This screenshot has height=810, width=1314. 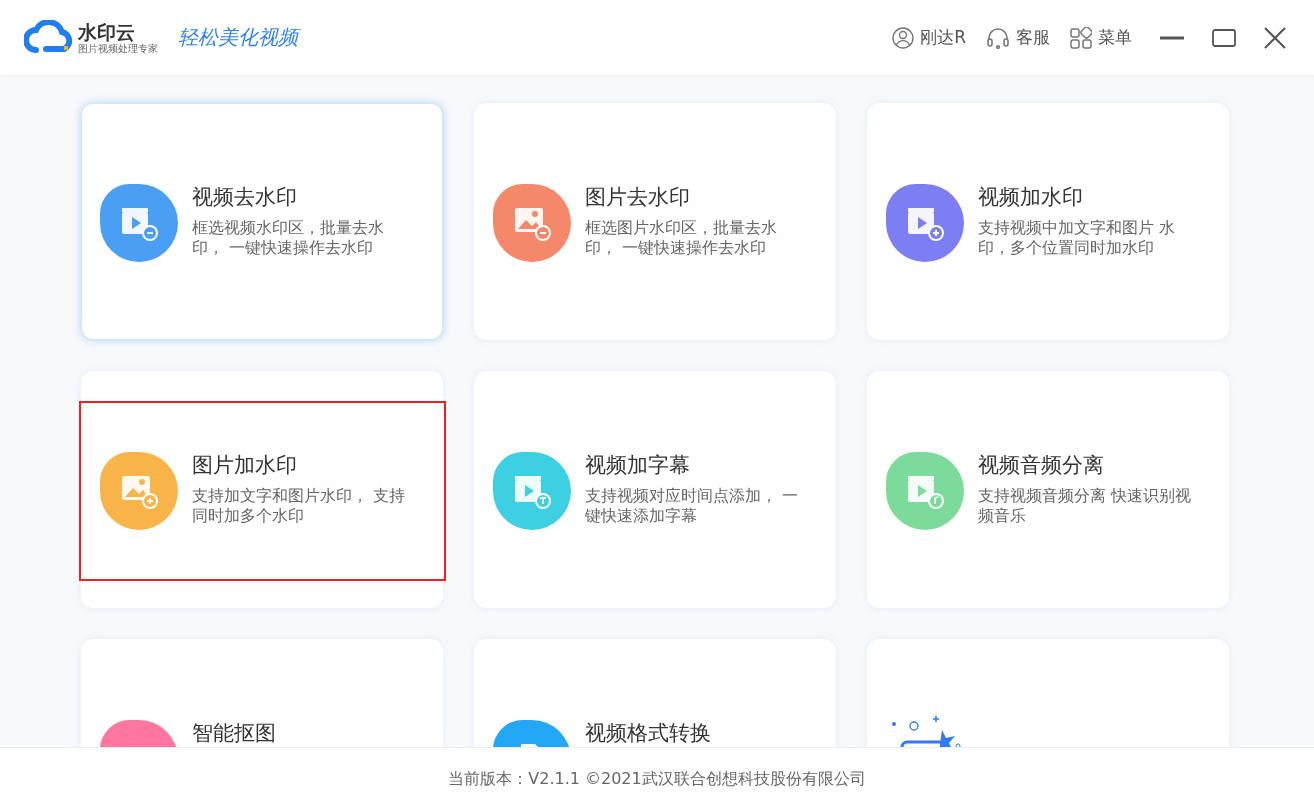 I want to click on feature-card: 视频音频分离 支持视频音频分离 快速识别视频音乐, so click(x=1048, y=489).